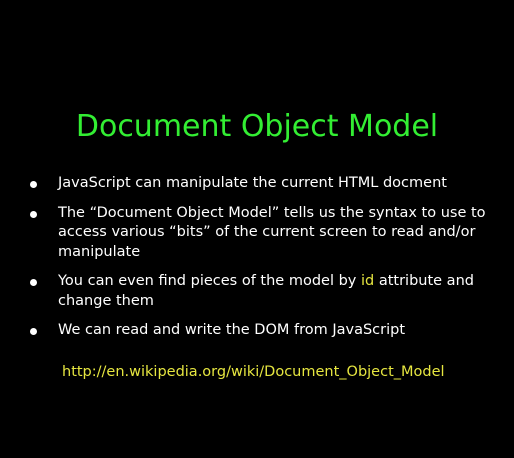  Describe the element at coordinates (209, 281) in the screenshot. I see `bullet-text-before: You can even find pieces of the model by` at that location.